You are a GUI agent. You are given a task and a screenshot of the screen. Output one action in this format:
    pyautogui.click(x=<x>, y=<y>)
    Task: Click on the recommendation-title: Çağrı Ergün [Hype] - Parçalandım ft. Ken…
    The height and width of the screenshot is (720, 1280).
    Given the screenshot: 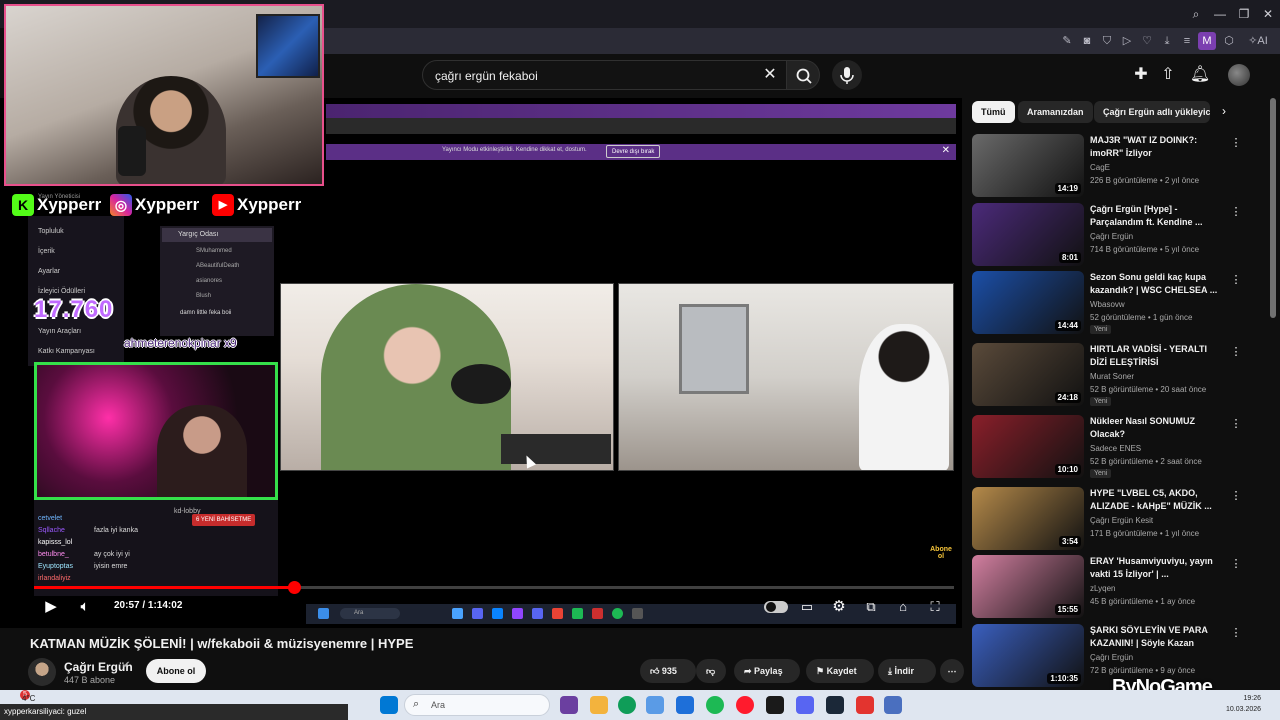 What is the action you would take?
    pyautogui.click(x=1156, y=216)
    